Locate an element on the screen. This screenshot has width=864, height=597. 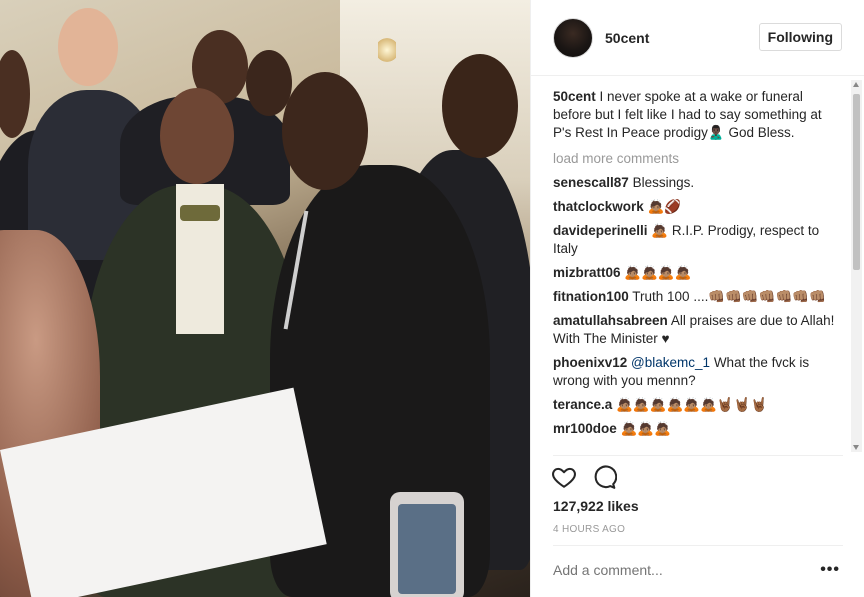
photo-phone is located at coordinates (427, 544).